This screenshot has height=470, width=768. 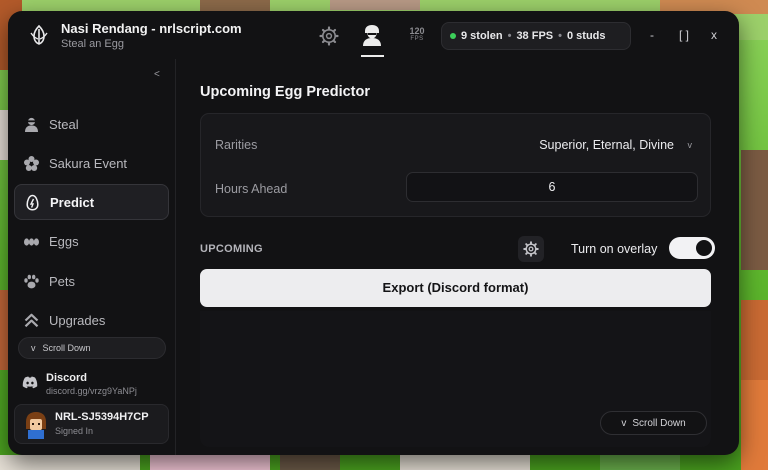 What do you see at coordinates (31, 320) in the screenshot?
I see `double-chevron-up-icon` at bounding box center [31, 320].